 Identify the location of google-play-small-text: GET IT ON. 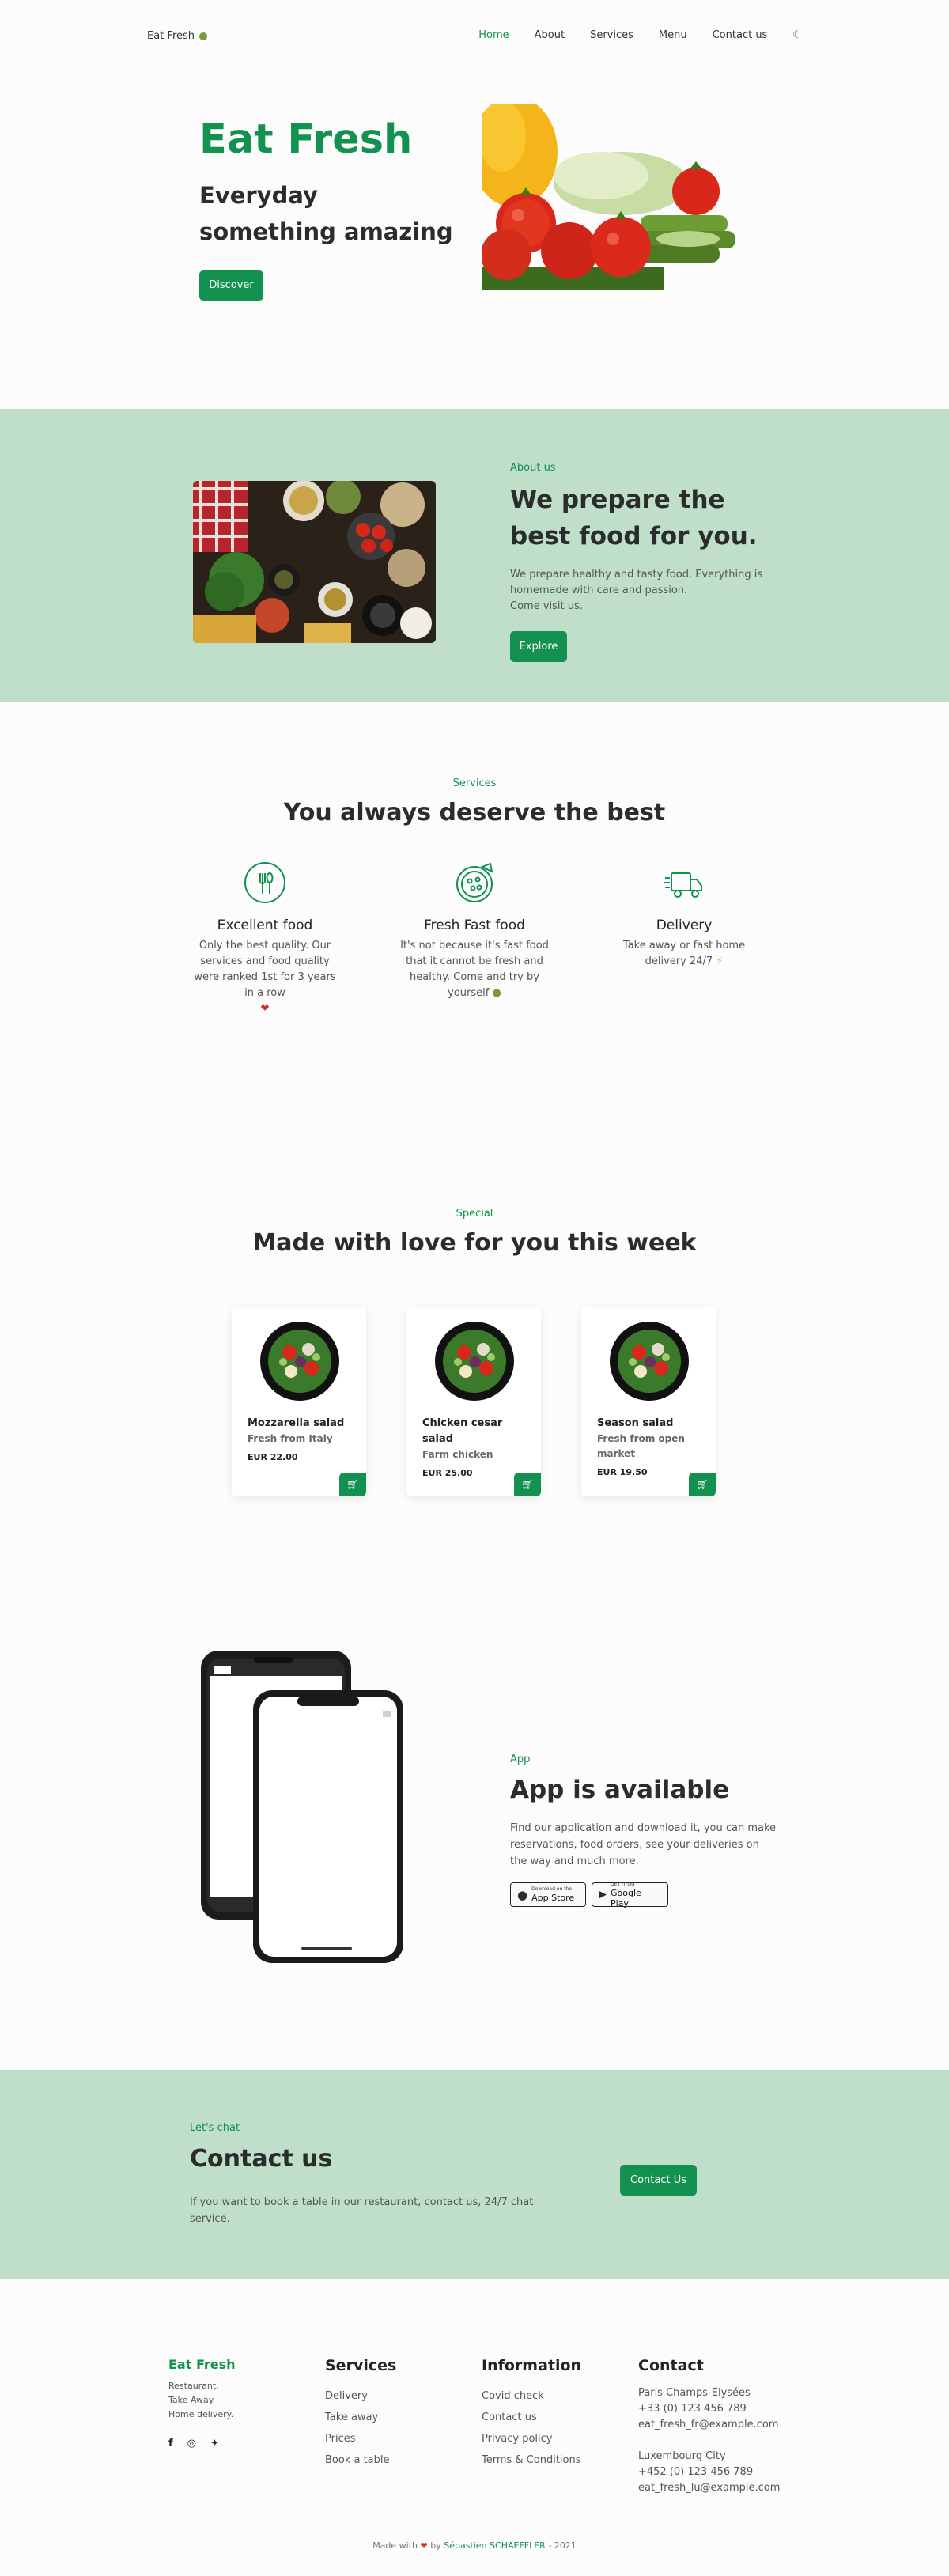
(623, 1884).